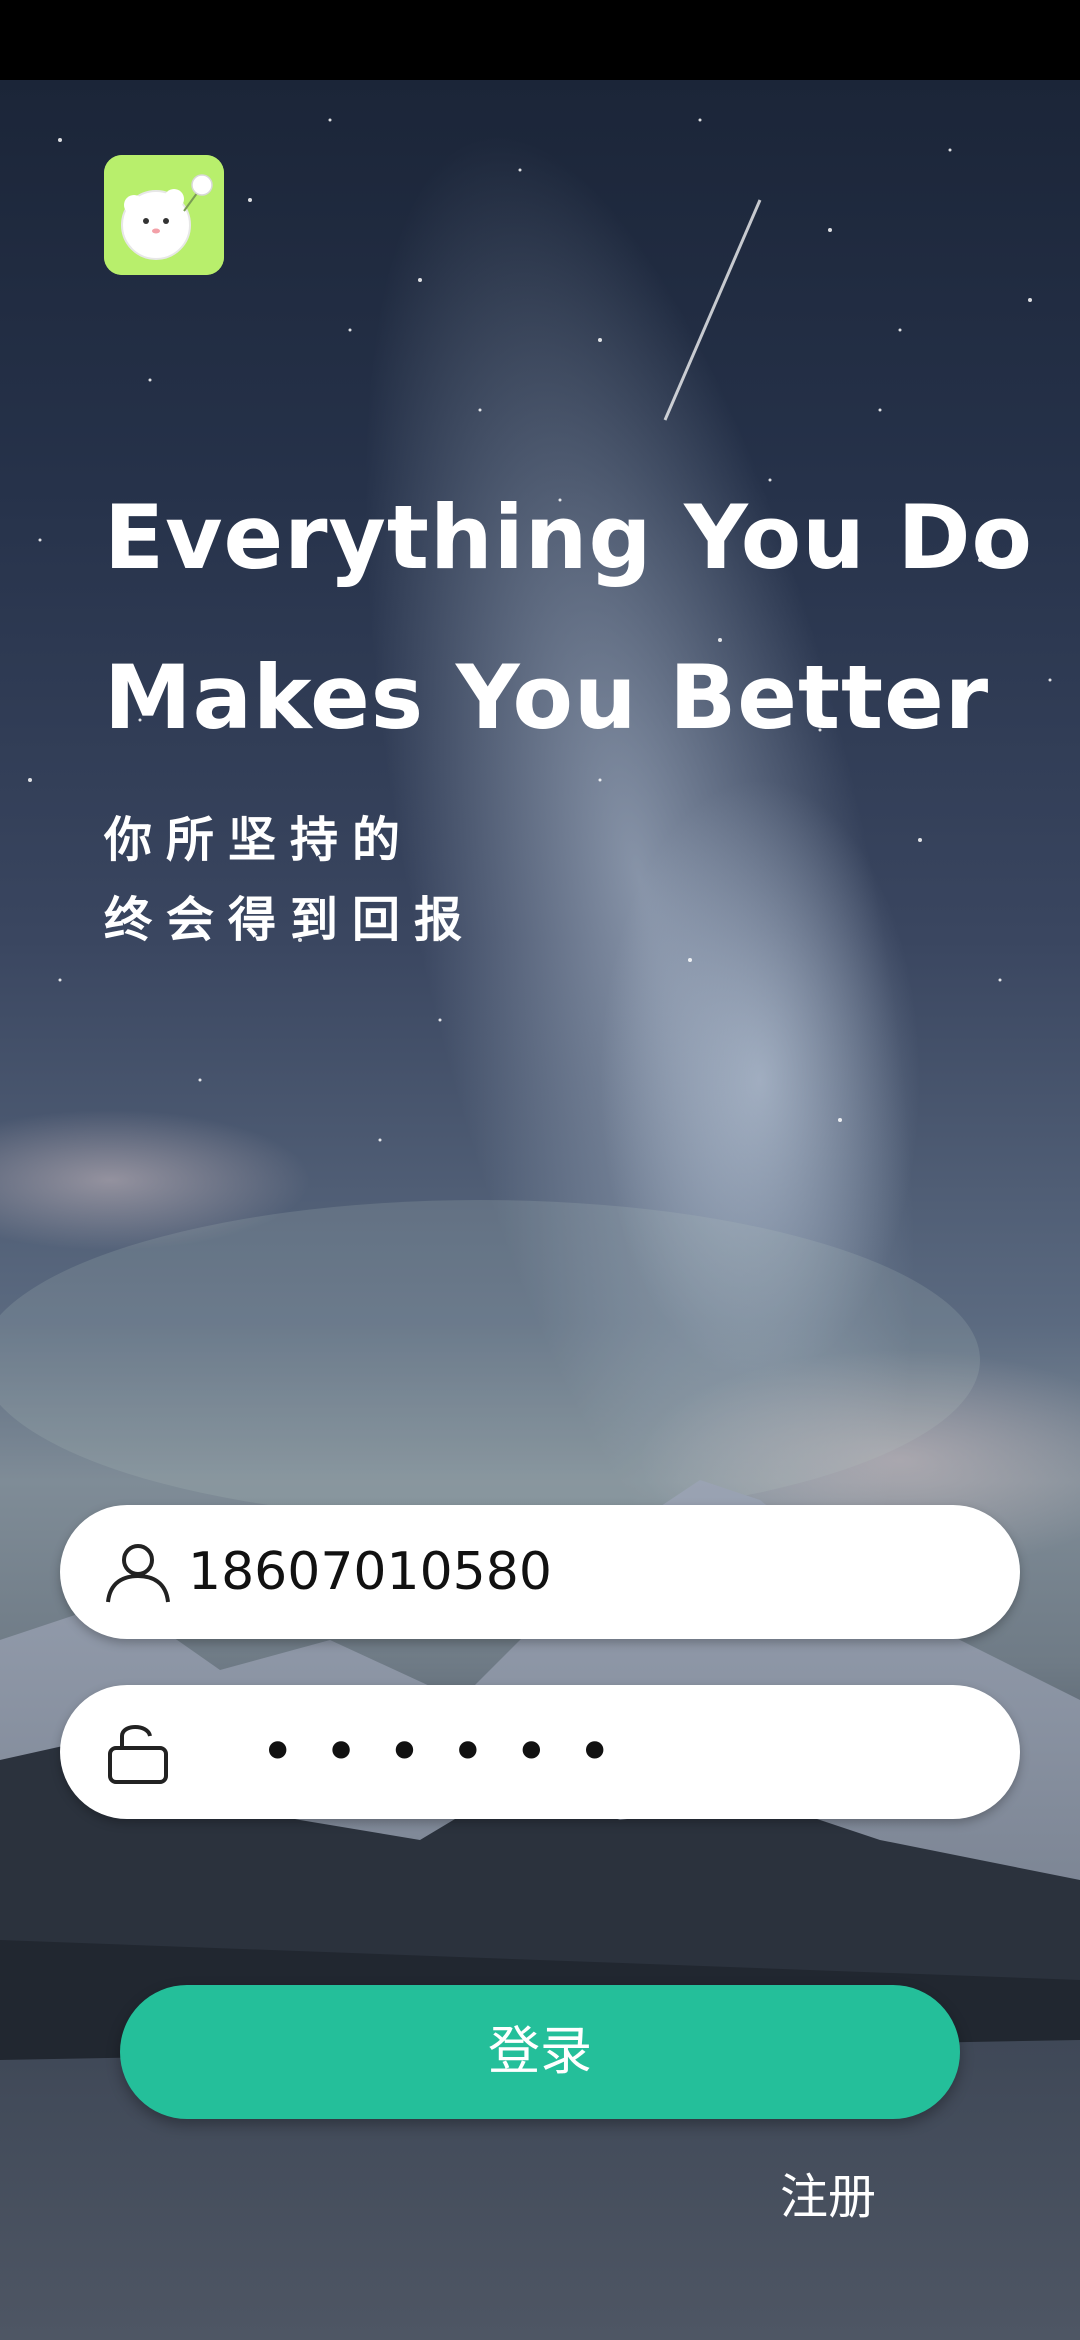 This screenshot has height=2340, width=1080. What do you see at coordinates (290, 920) in the screenshot?
I see `subheadline-line-2: 终会得到回报` at bounding box center [290, 920].